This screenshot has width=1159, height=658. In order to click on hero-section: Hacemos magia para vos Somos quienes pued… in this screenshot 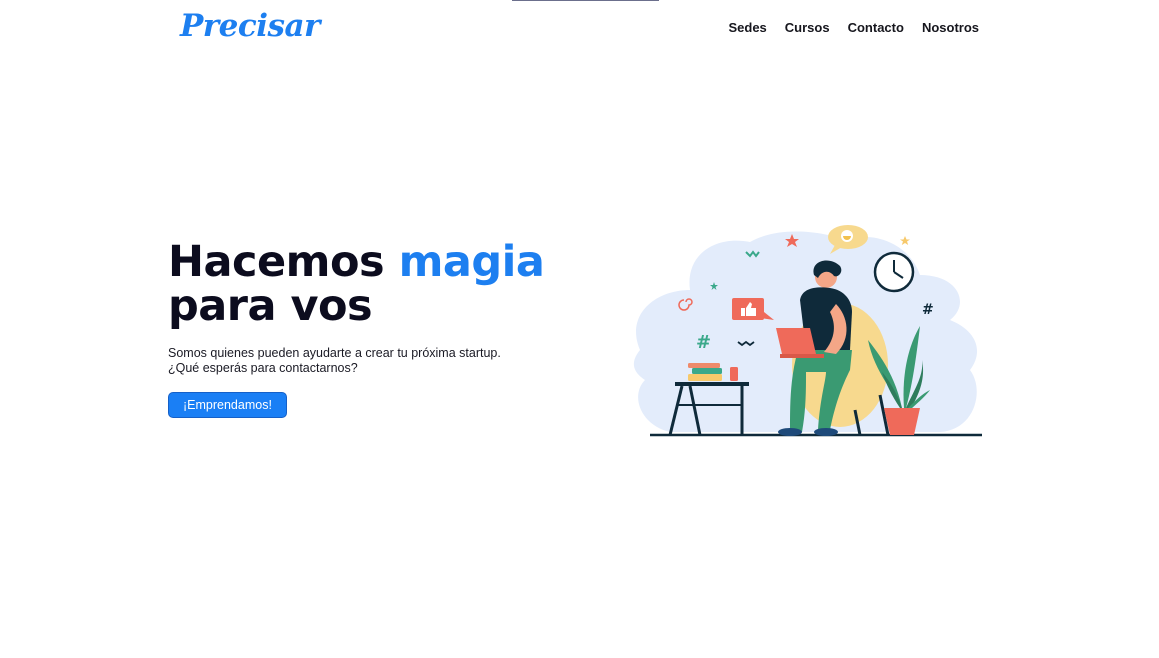, I will do `click(378, 329)`.